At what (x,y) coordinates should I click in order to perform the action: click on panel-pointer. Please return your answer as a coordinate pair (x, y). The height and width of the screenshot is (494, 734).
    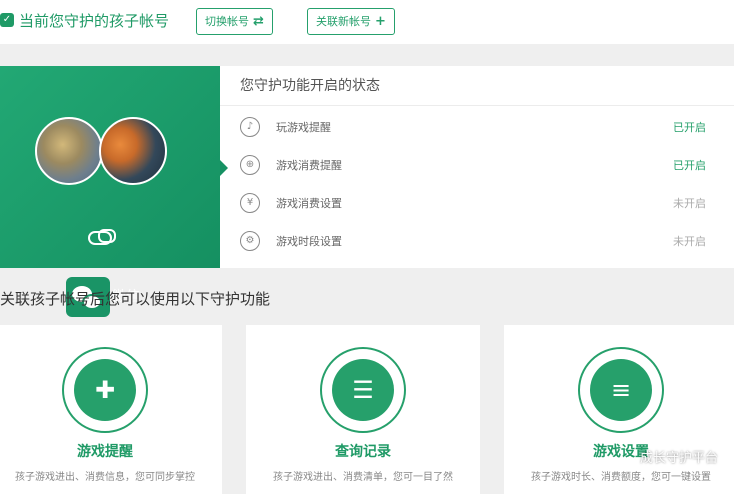
    Looking at the image, I should click on (224, 168).